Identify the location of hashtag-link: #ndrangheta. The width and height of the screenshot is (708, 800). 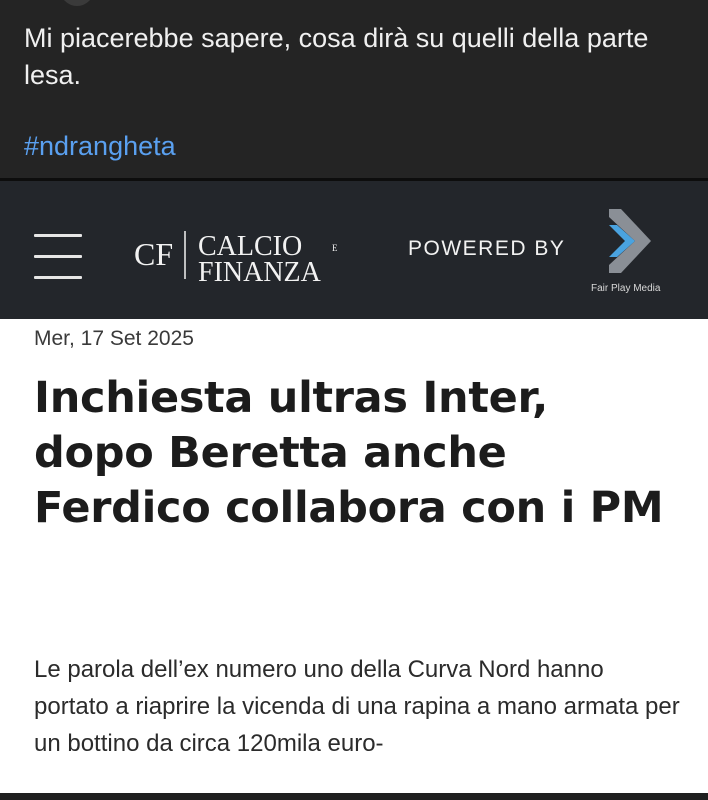
(100, 146).